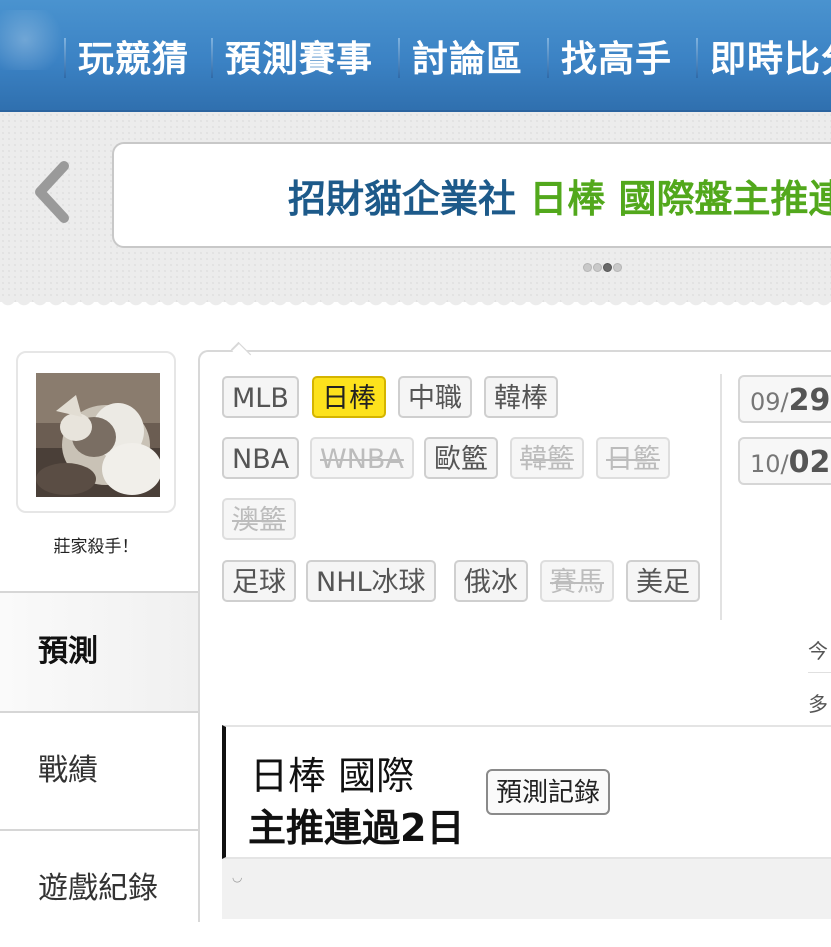  What do you see at coordinates (133, 60) in the screenshot?
I see `nav-item-quiz: 玩競猜` at bounding box center [133, 60].